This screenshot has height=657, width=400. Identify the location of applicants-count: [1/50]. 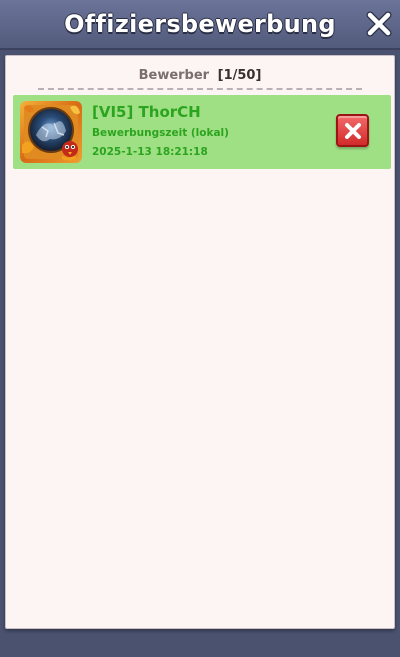
(239, 75).